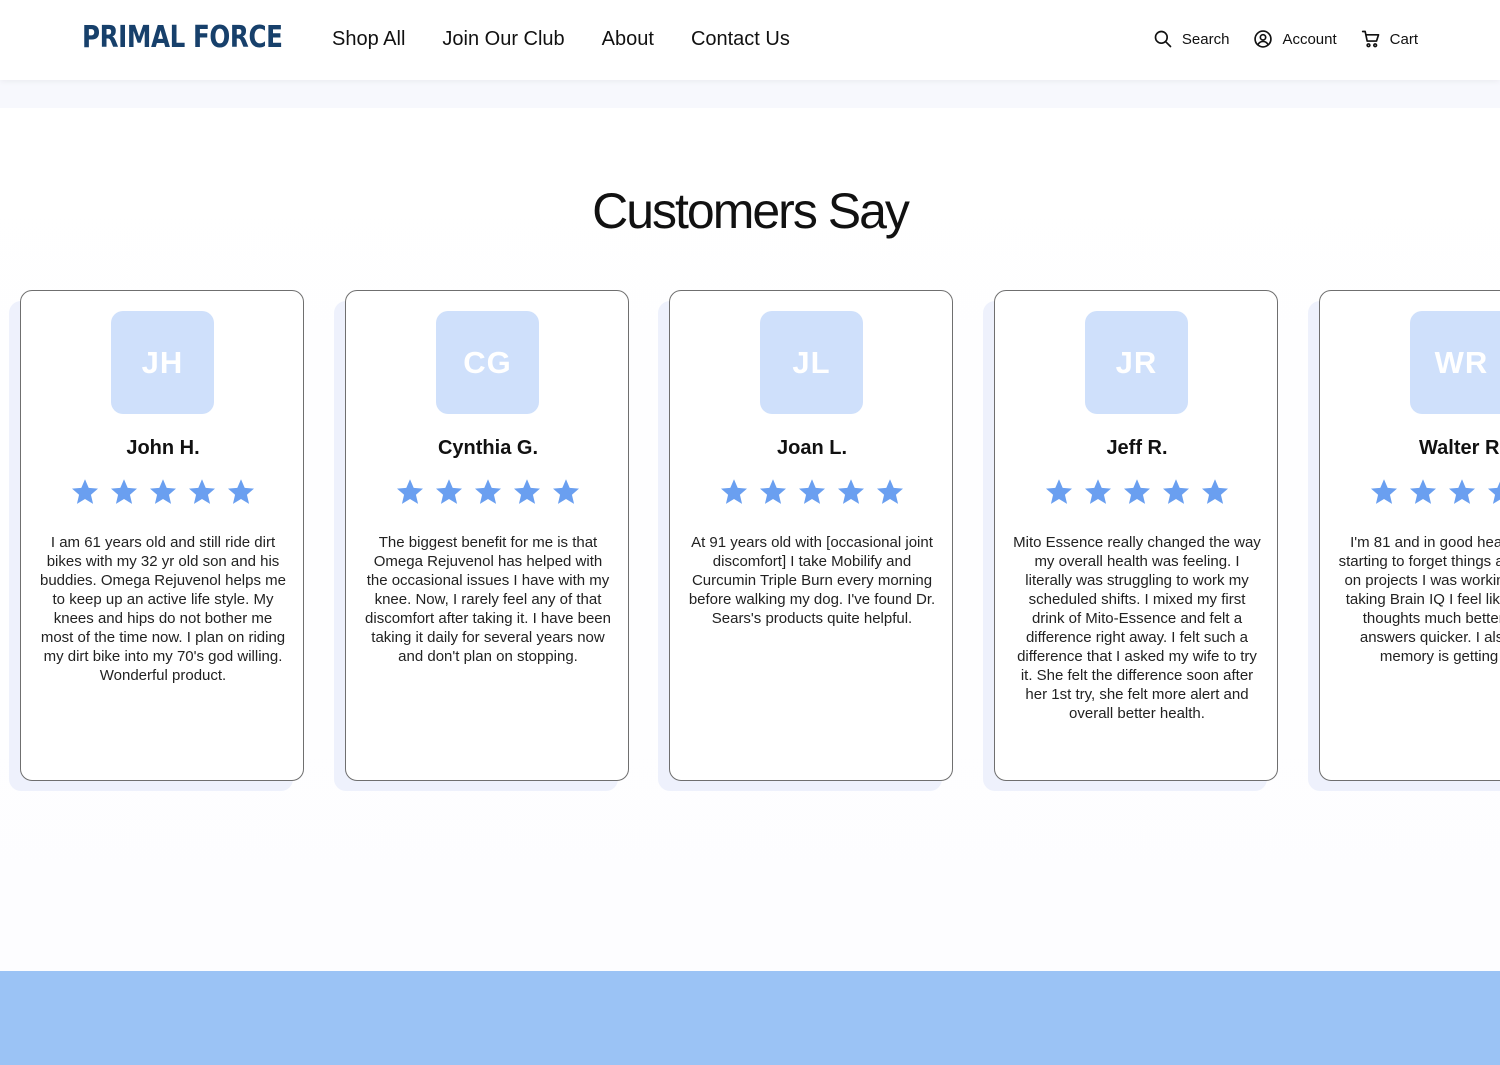 The image size is (1500, 1065). Describe the element at coordinates (368, 39) in the screenshot. I see `nav-shop-all: Shop All` at that location.